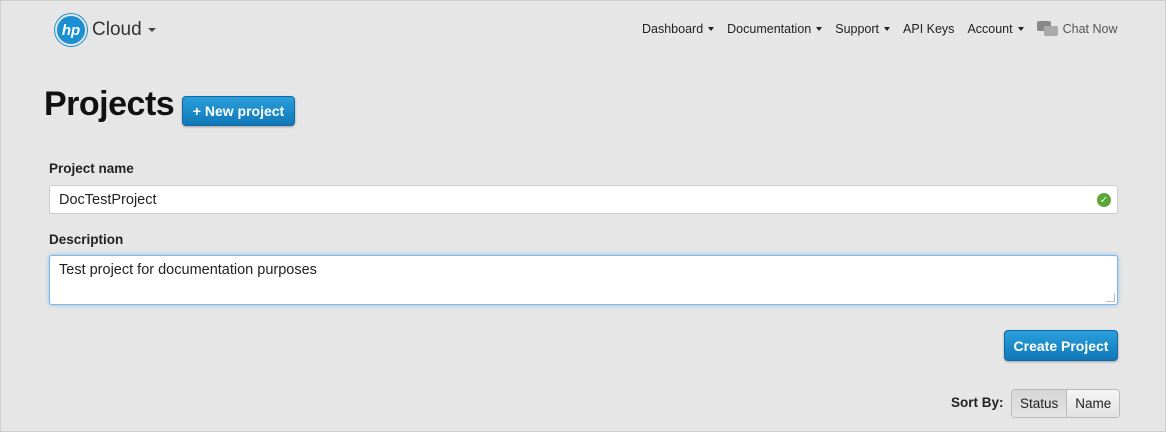  I want to click on chat-now-link: Chat Now, so click(1077, 29).